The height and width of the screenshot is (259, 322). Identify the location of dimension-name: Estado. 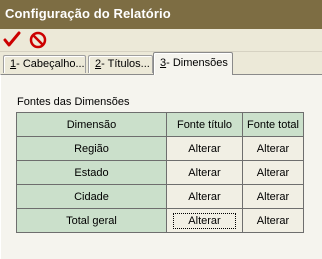
(92, 173).